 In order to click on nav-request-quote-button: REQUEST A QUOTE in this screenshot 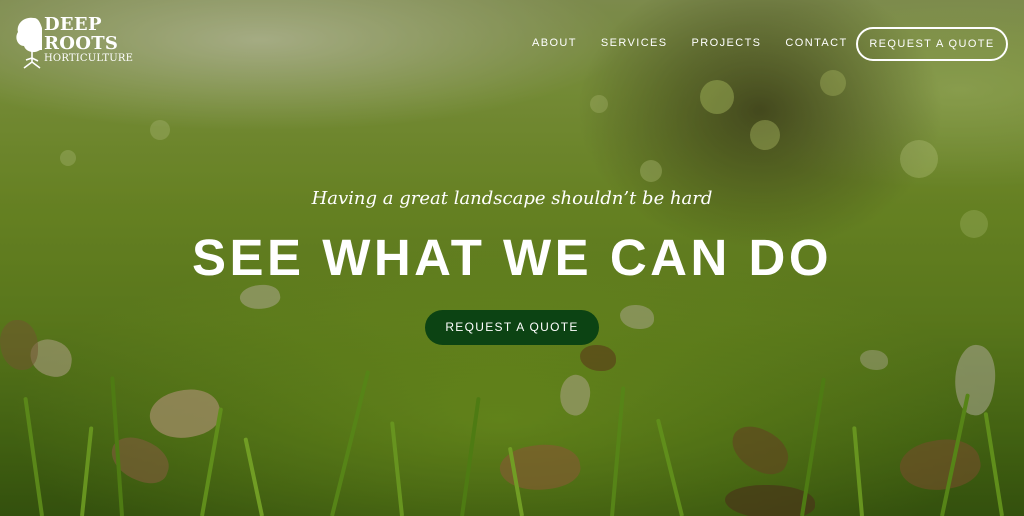, I will do `click(932, 44)`.